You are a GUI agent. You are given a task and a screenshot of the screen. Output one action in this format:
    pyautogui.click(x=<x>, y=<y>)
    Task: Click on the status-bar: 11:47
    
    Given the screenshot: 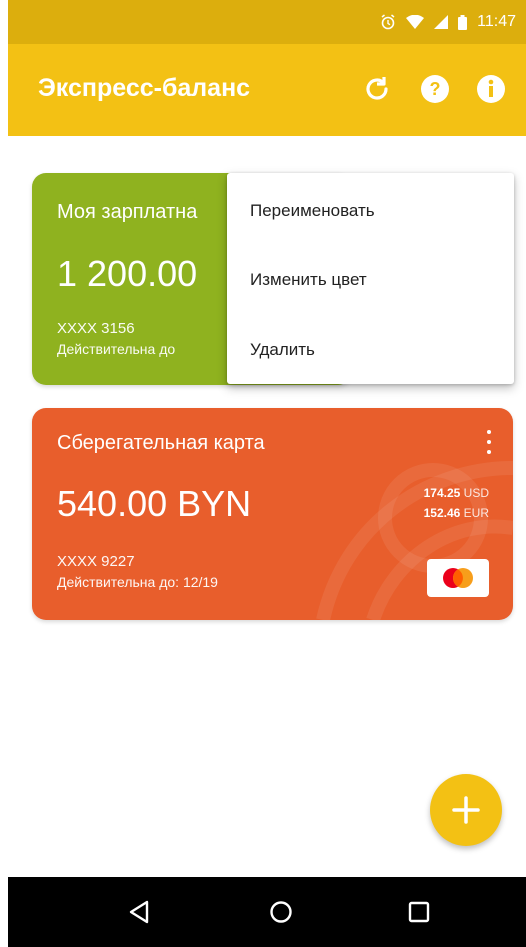 What is the action you would take?
    pyautogui.click(x=267, y=22)
    